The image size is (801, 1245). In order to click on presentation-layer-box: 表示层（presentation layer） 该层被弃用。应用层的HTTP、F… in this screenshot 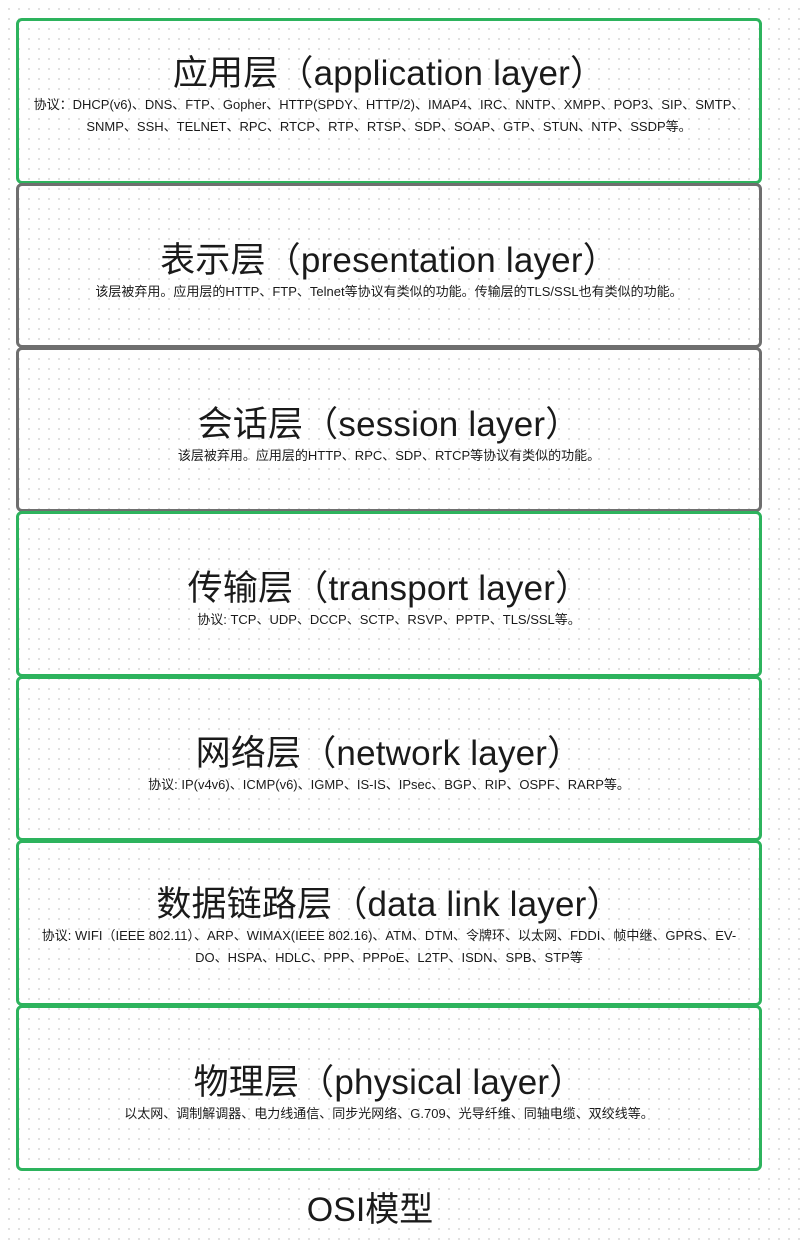, I will do `click(389, 265)`.